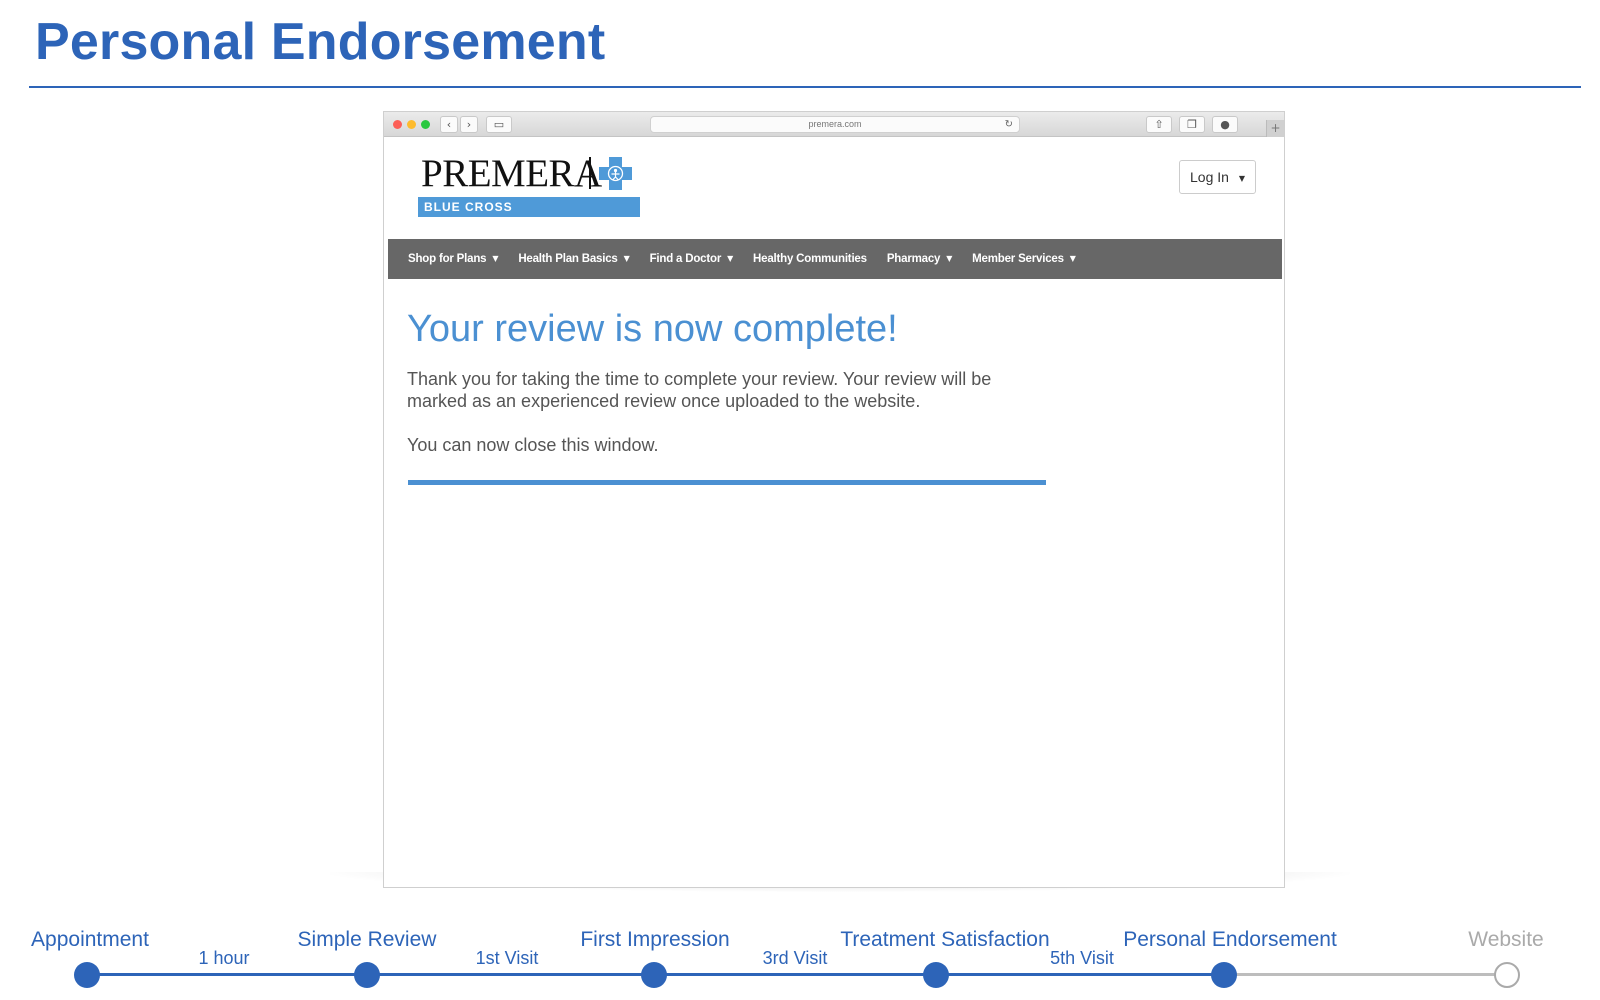 The image size is (1600, 1000). I want to click on timeline-step-appointment: Appointment, so click(90, 939).